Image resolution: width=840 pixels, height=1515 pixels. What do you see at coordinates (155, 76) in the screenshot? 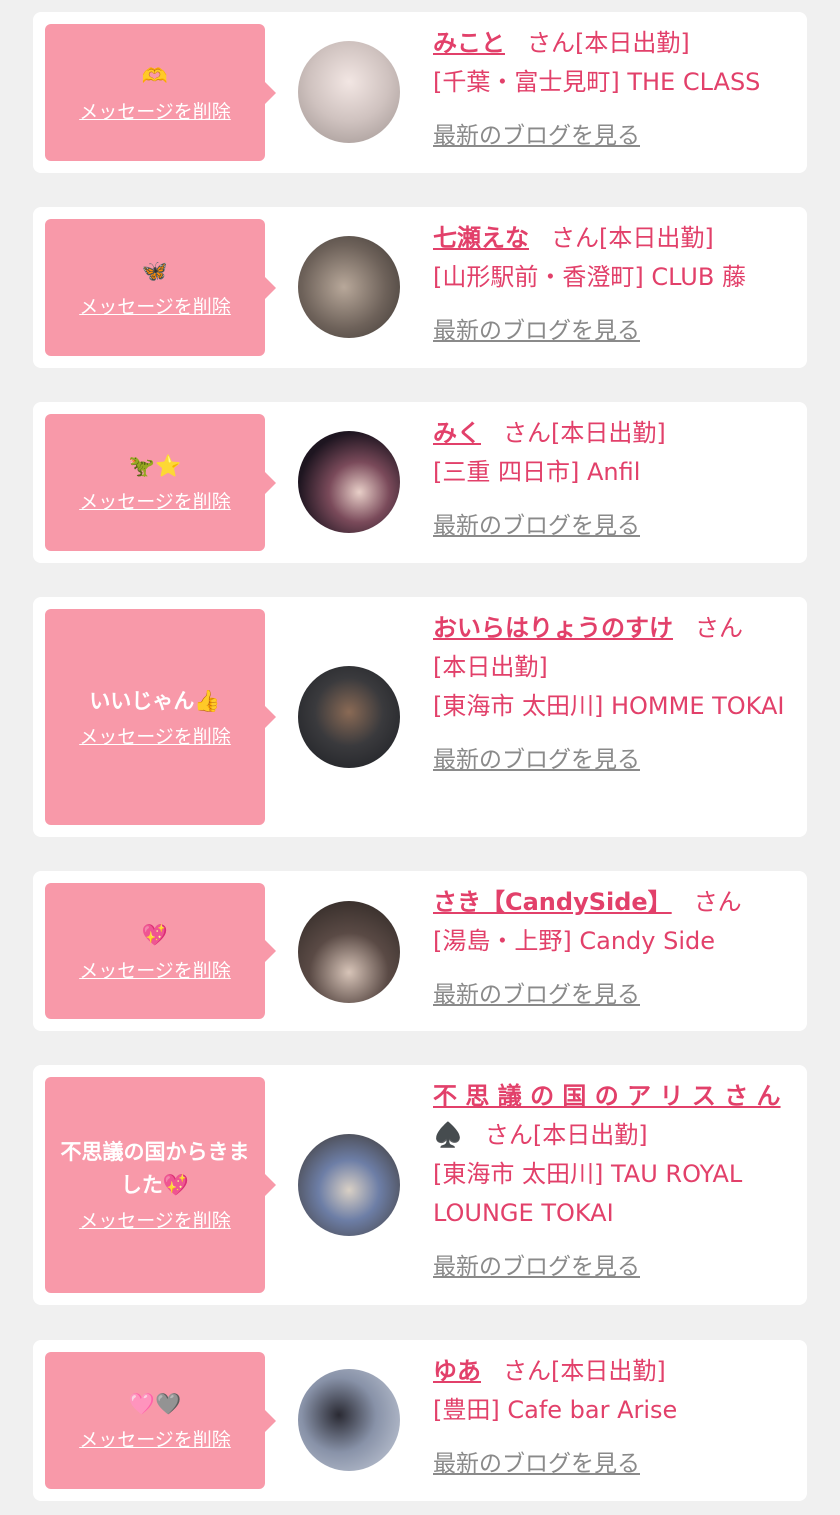
I see `message-text: 🫶` at bounding box center [155, 76].